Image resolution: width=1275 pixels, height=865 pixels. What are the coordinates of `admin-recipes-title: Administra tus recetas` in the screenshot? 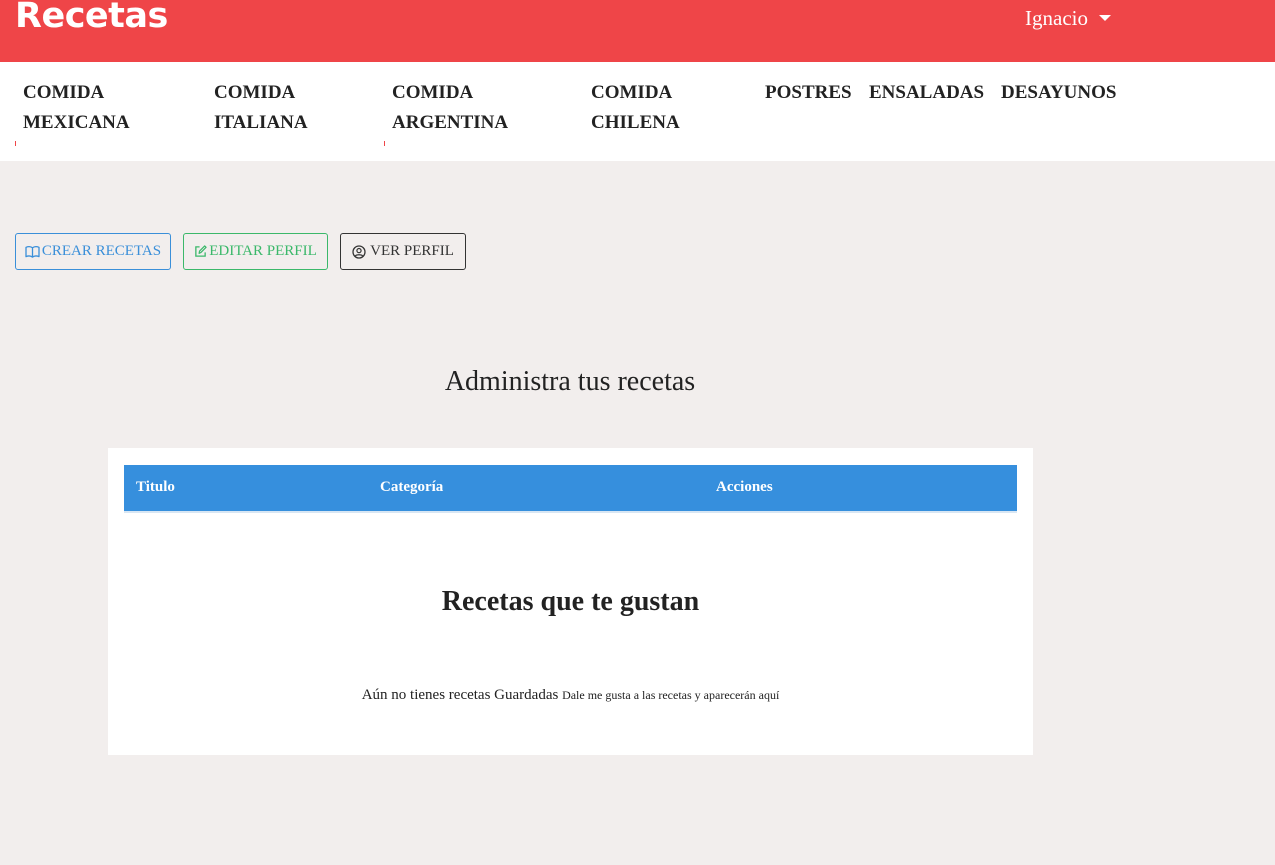 It's located at (570, 381).